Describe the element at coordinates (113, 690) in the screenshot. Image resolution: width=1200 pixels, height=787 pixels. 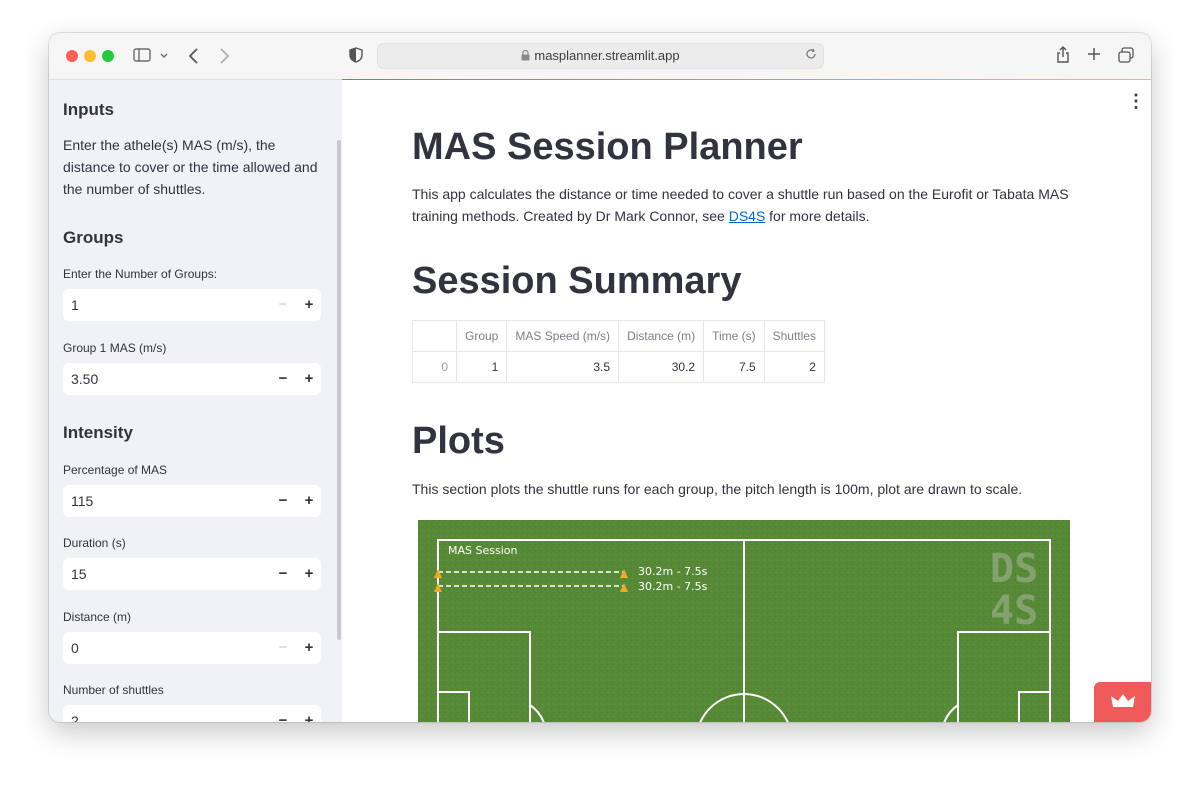
I see `shuttles-label: Number of shuttles` at that location.